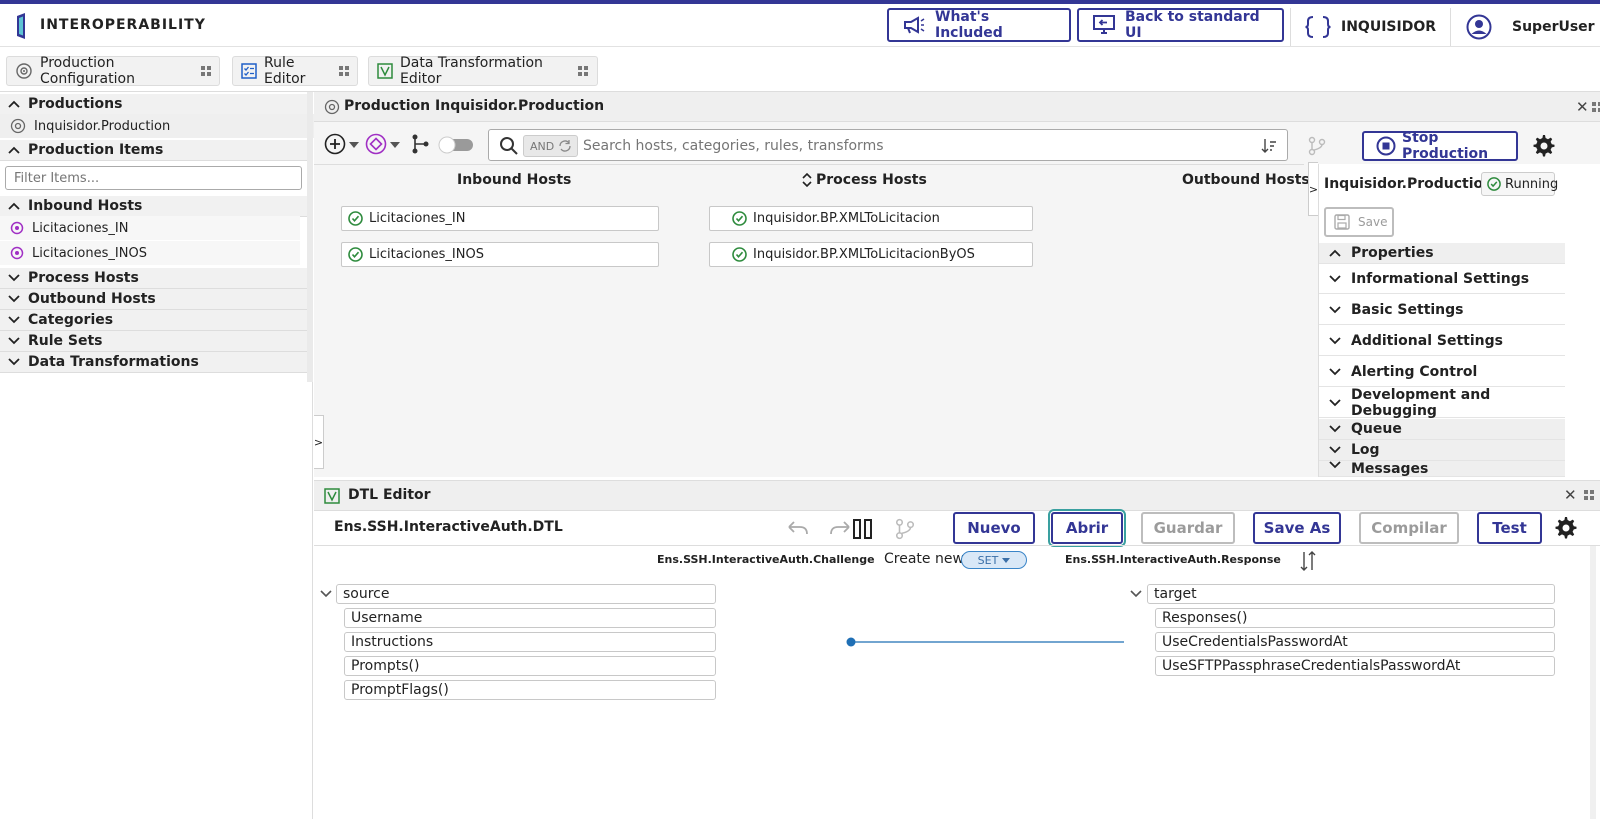  I want to click on save-as-button: Save As, so click(1297, 528).